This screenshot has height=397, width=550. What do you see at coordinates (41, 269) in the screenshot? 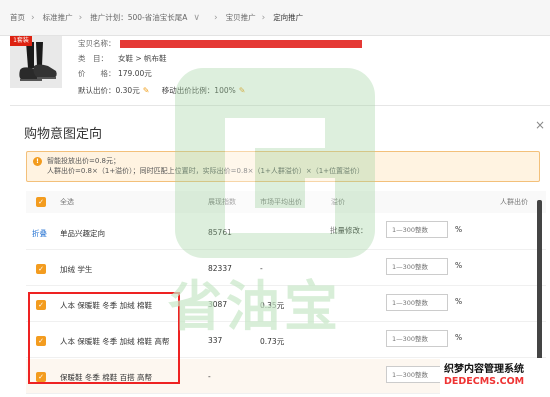
I see `row-checkbox: ✓` at bounding box center [41, 269].